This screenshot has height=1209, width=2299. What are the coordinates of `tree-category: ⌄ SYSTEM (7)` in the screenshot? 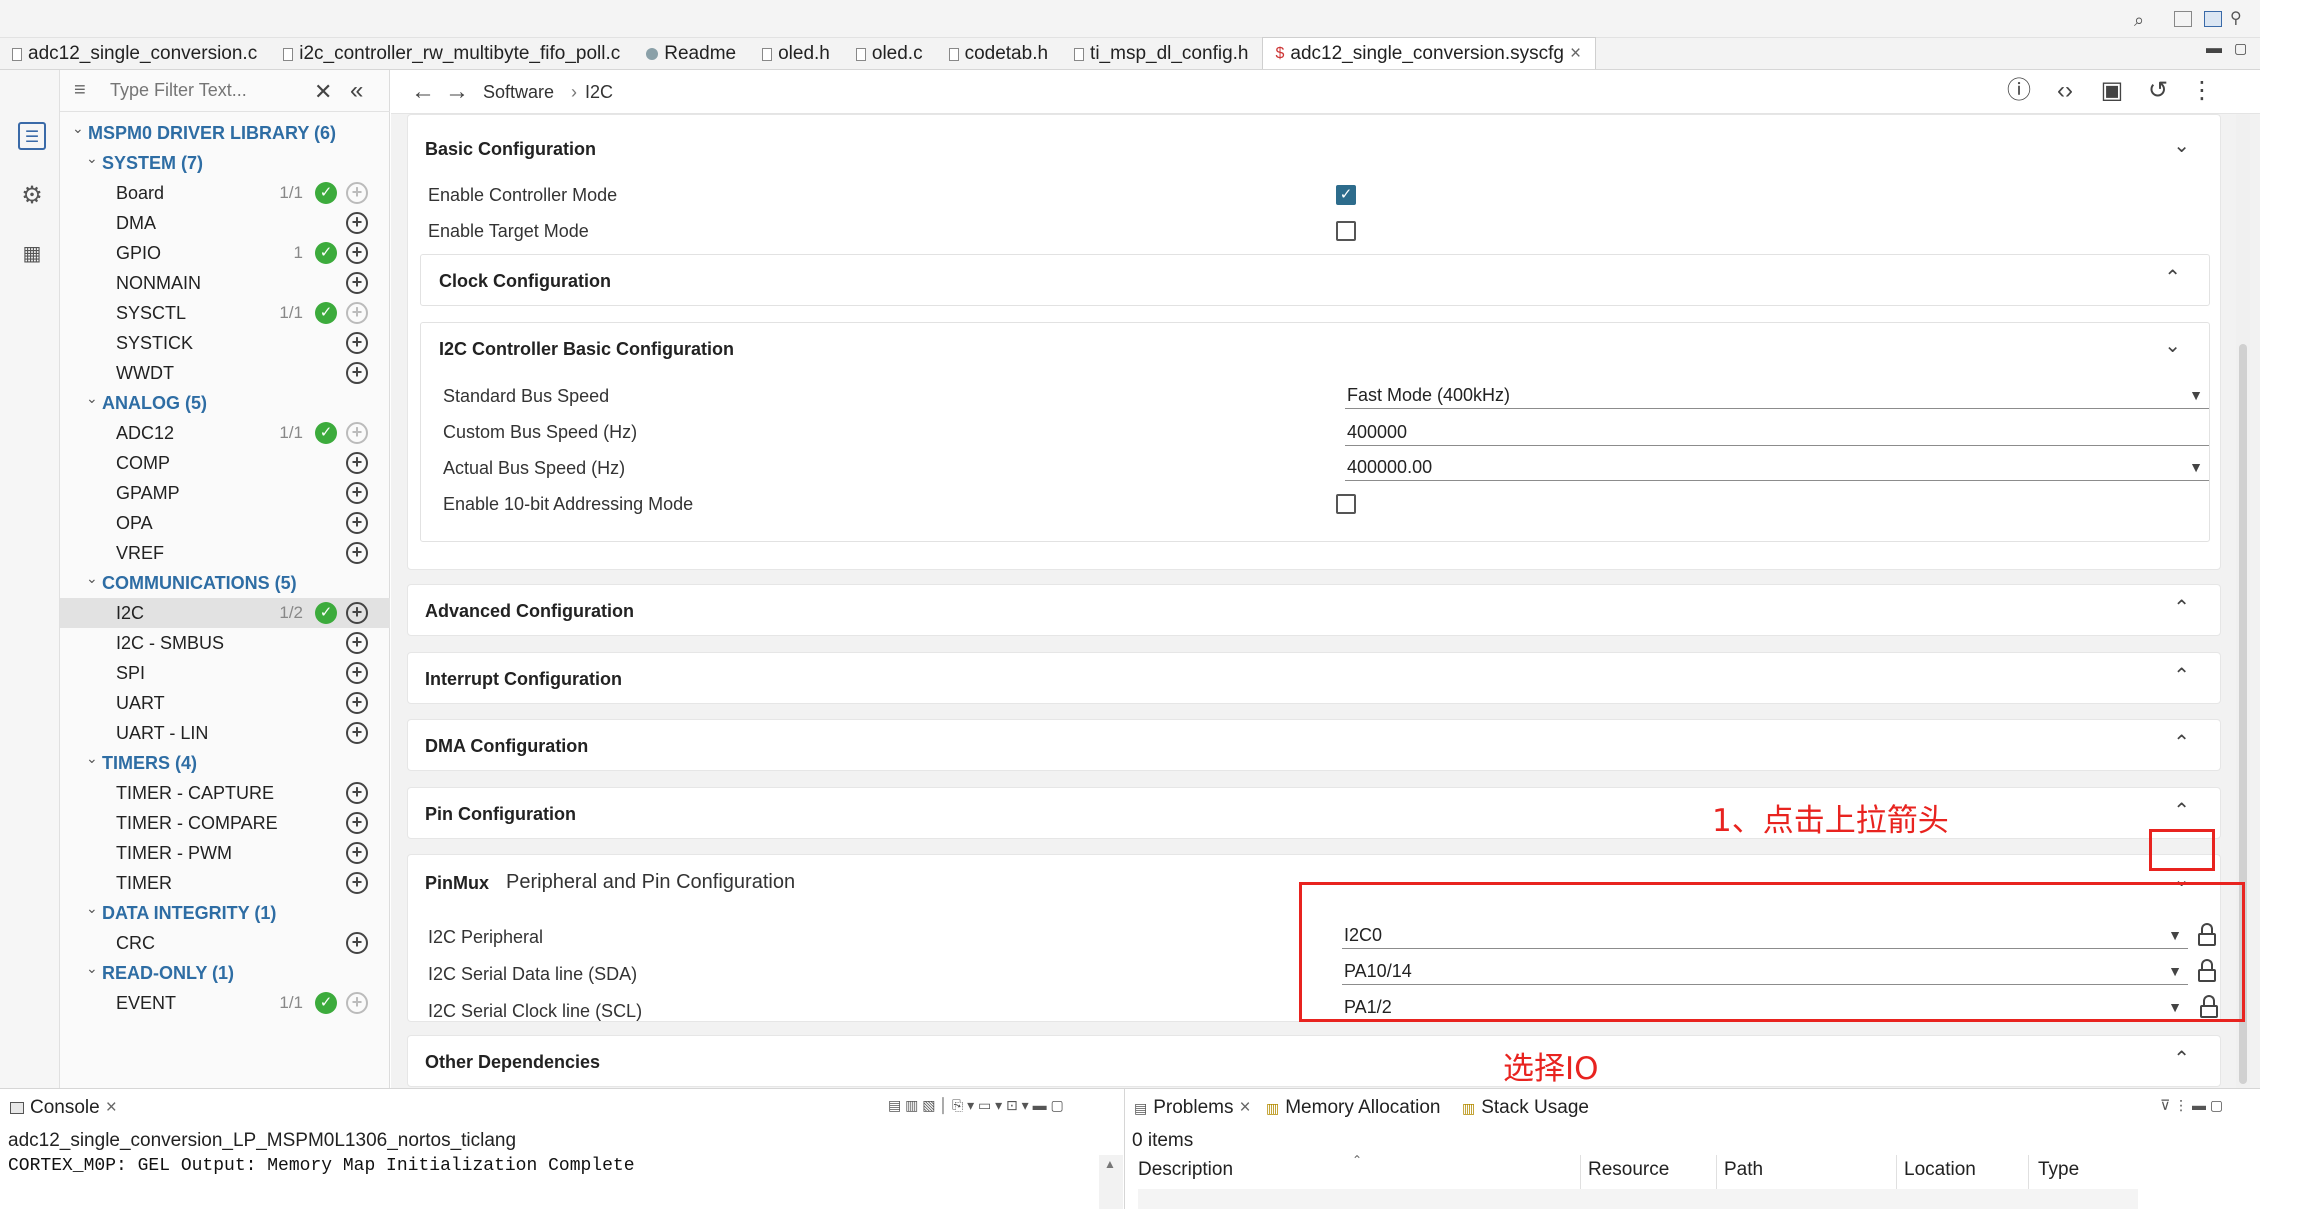 It's located at (225, 163).